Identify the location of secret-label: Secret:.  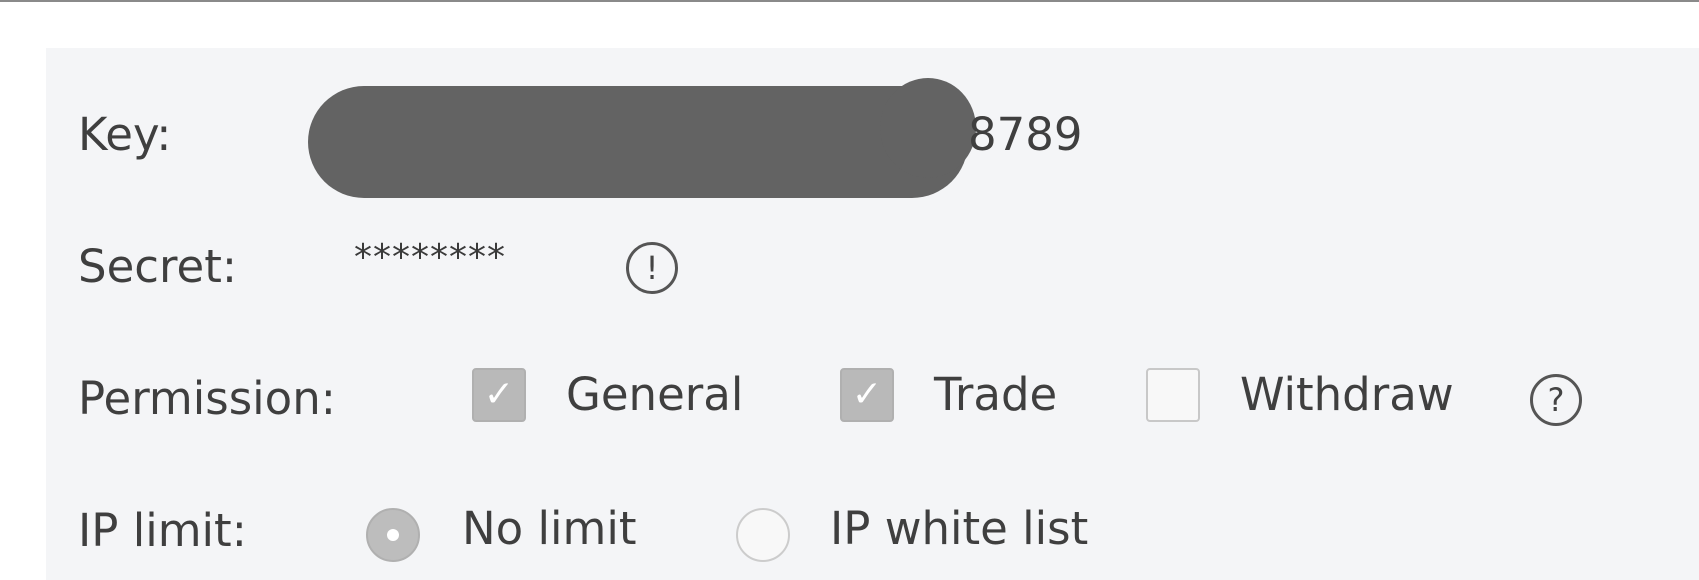
(157, 266).